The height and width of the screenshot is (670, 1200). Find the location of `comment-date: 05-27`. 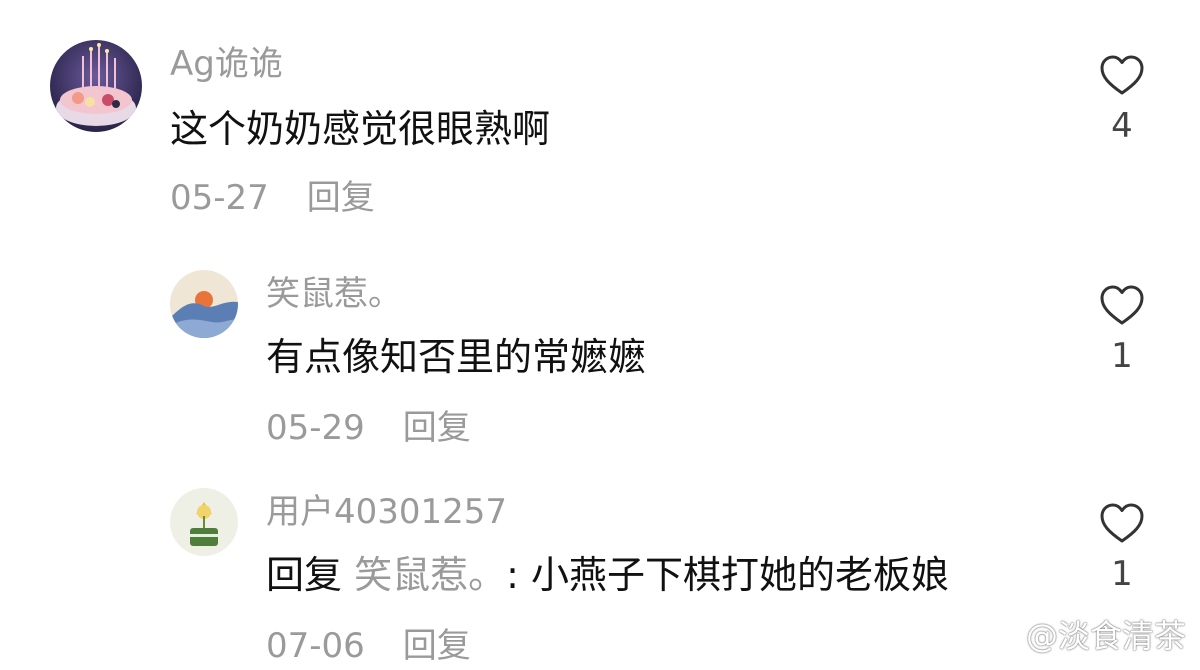

comment-date: 05-27 is located at coordinates (219, 198).